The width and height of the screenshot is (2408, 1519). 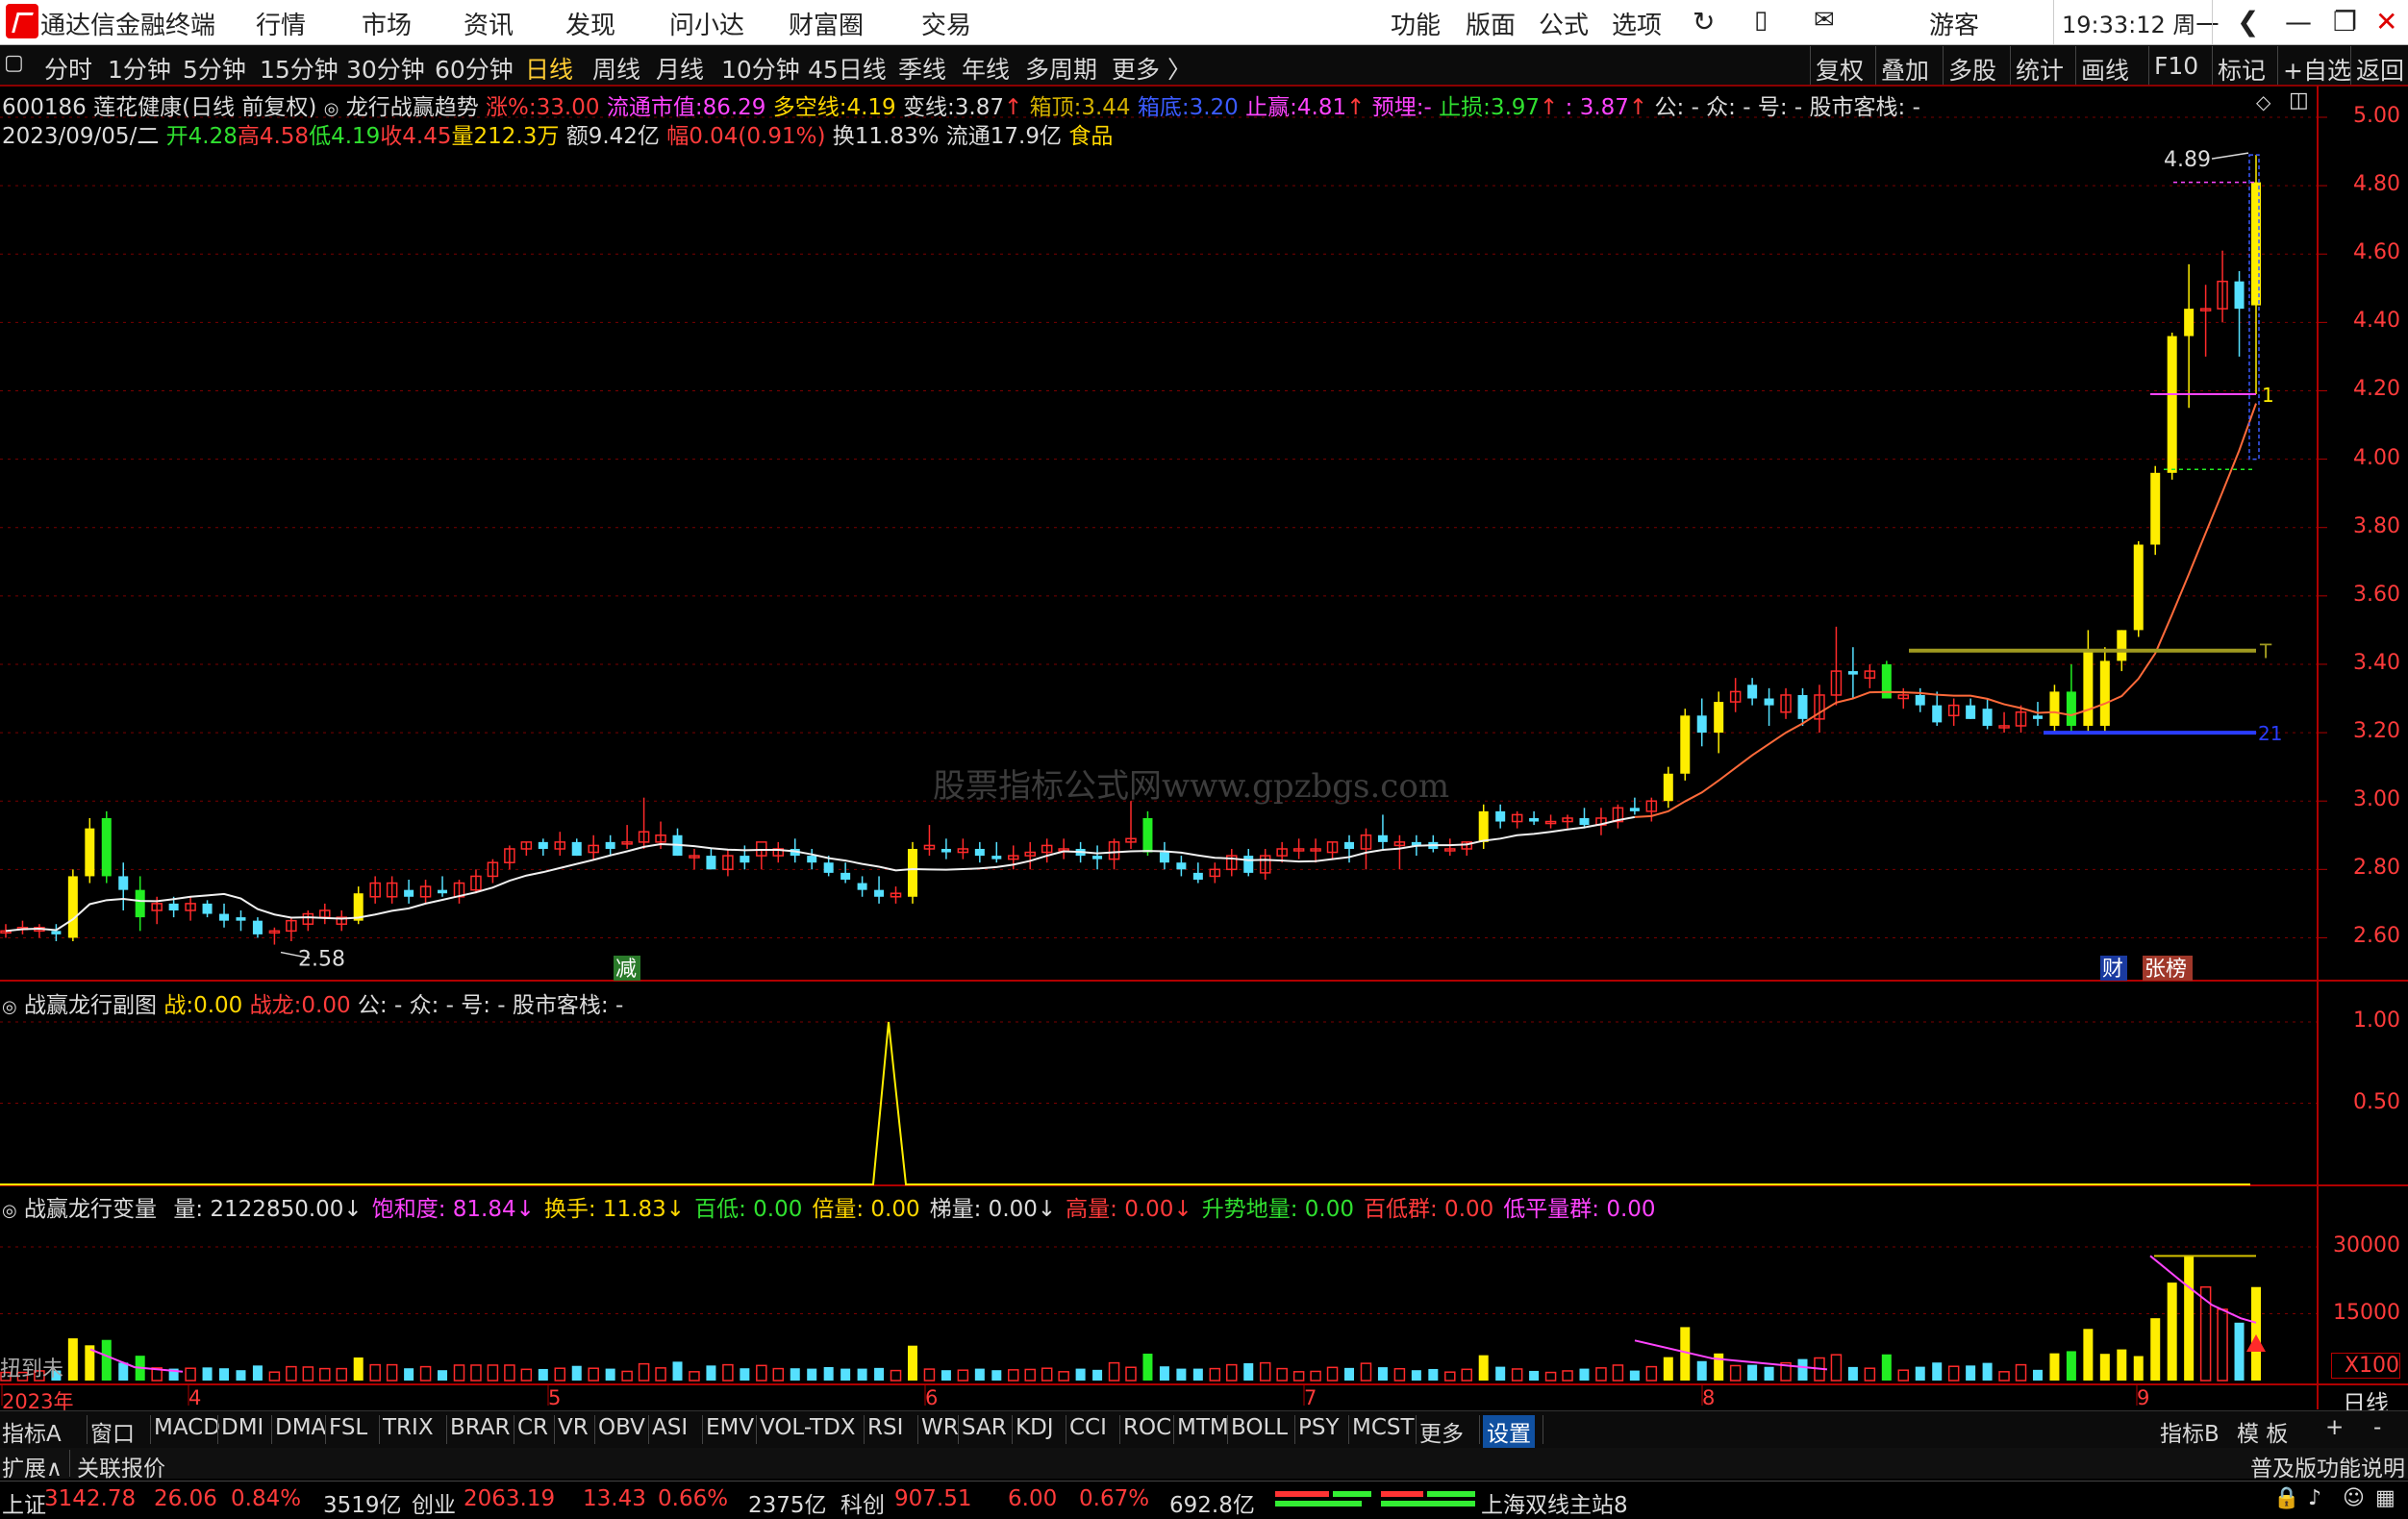 I want to click on indicator-tab-18: CCI, so click(x=1088, y=1427).